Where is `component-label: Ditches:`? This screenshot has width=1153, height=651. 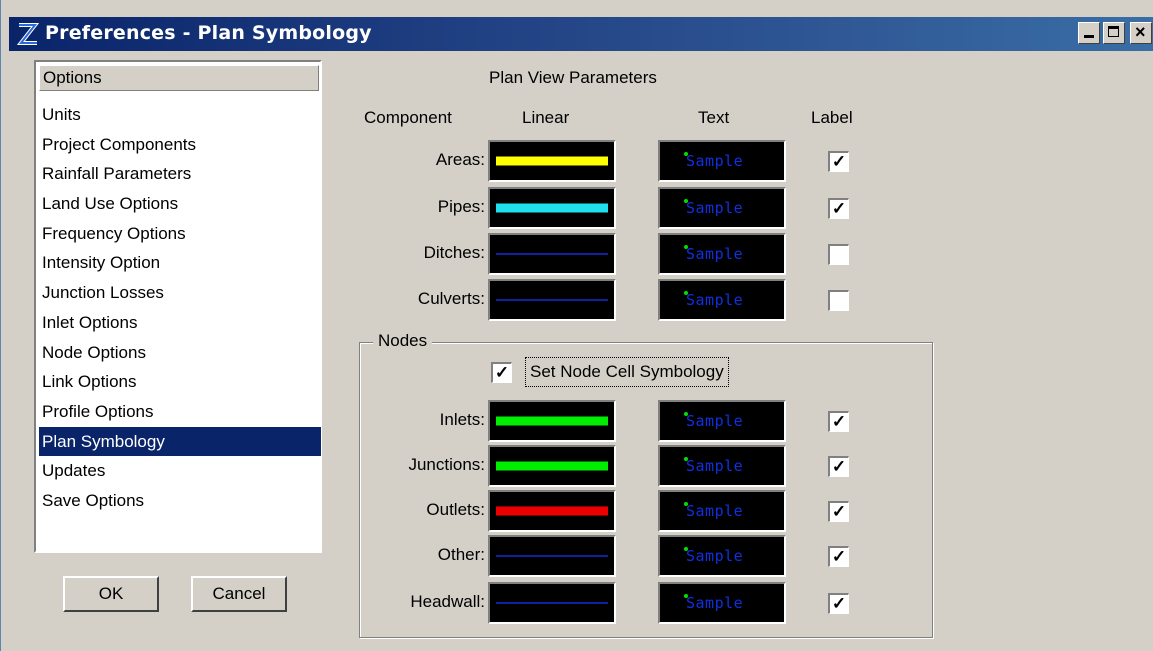
component-label: Ditches: is located at coordinates (454, 252).